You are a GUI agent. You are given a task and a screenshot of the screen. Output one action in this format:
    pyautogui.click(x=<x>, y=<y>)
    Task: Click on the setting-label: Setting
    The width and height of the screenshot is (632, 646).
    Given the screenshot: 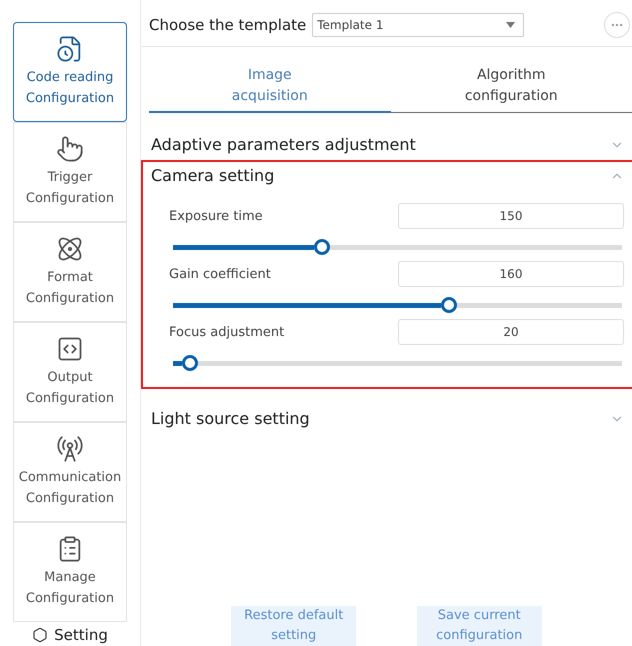 What is the action you would take?
    pyautogui.click(x=81, y=635)
    